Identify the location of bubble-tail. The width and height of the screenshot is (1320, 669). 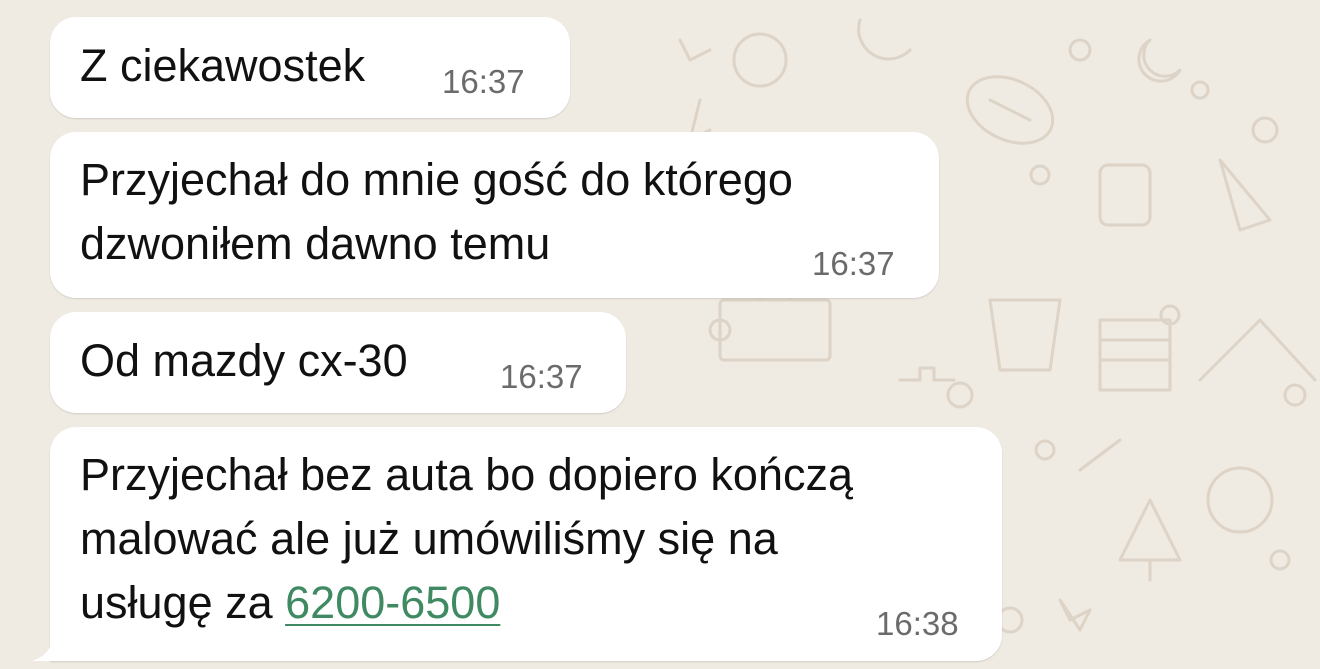
(47, 648).